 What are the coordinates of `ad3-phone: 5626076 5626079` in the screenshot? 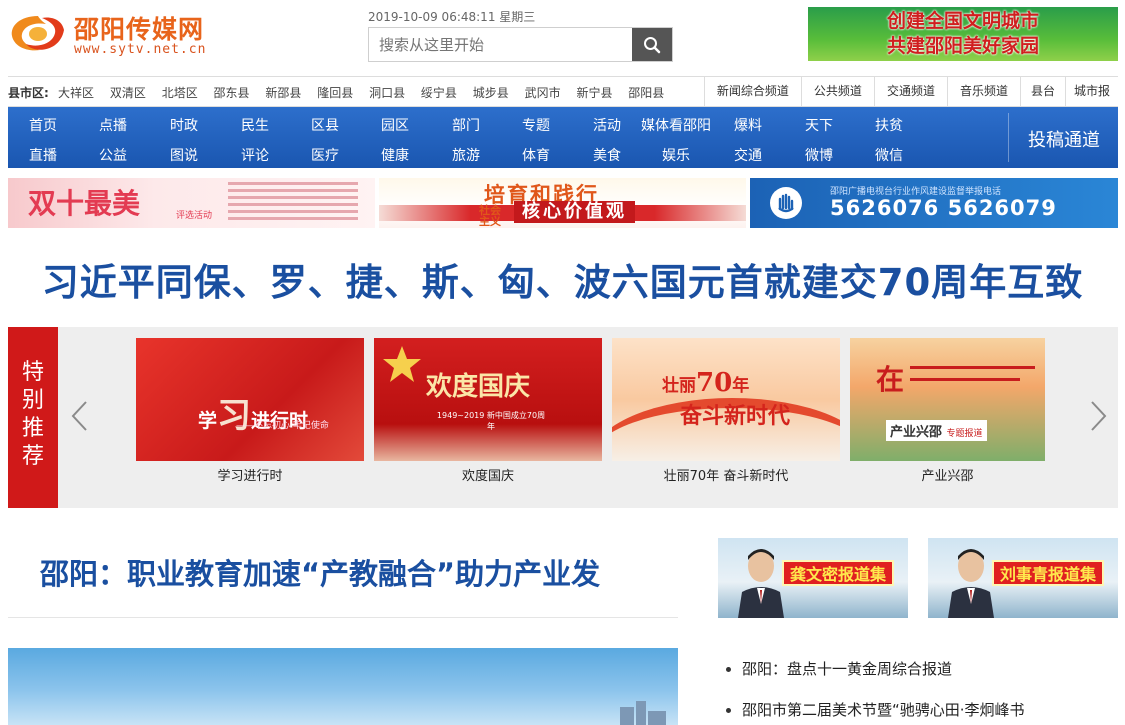 It's located at (943, 208).